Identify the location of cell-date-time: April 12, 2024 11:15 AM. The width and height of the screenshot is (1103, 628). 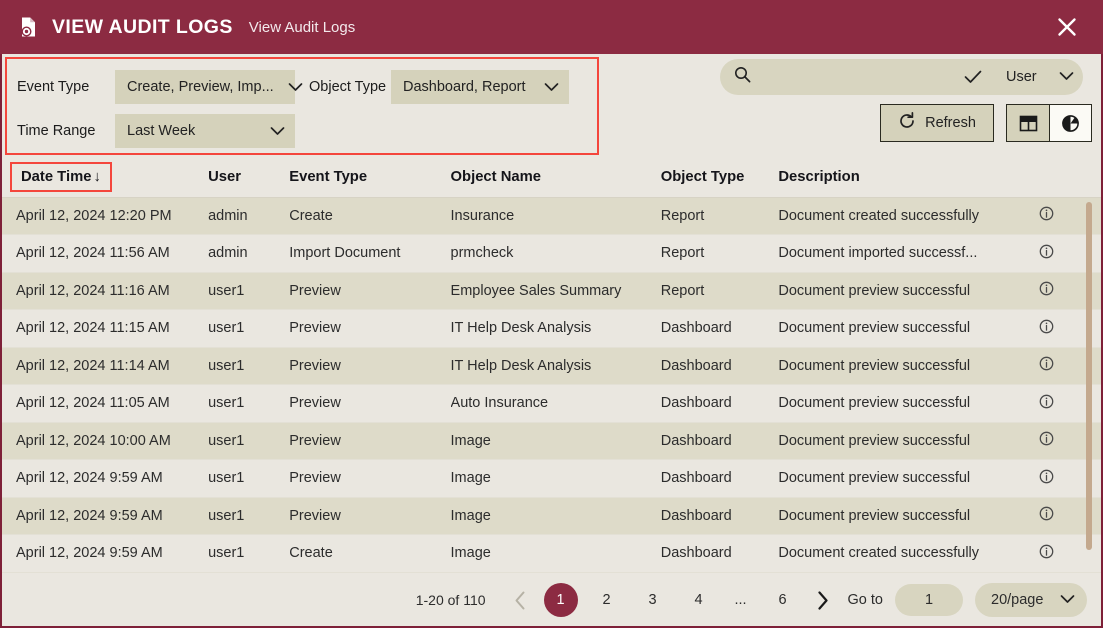
(105, 328).